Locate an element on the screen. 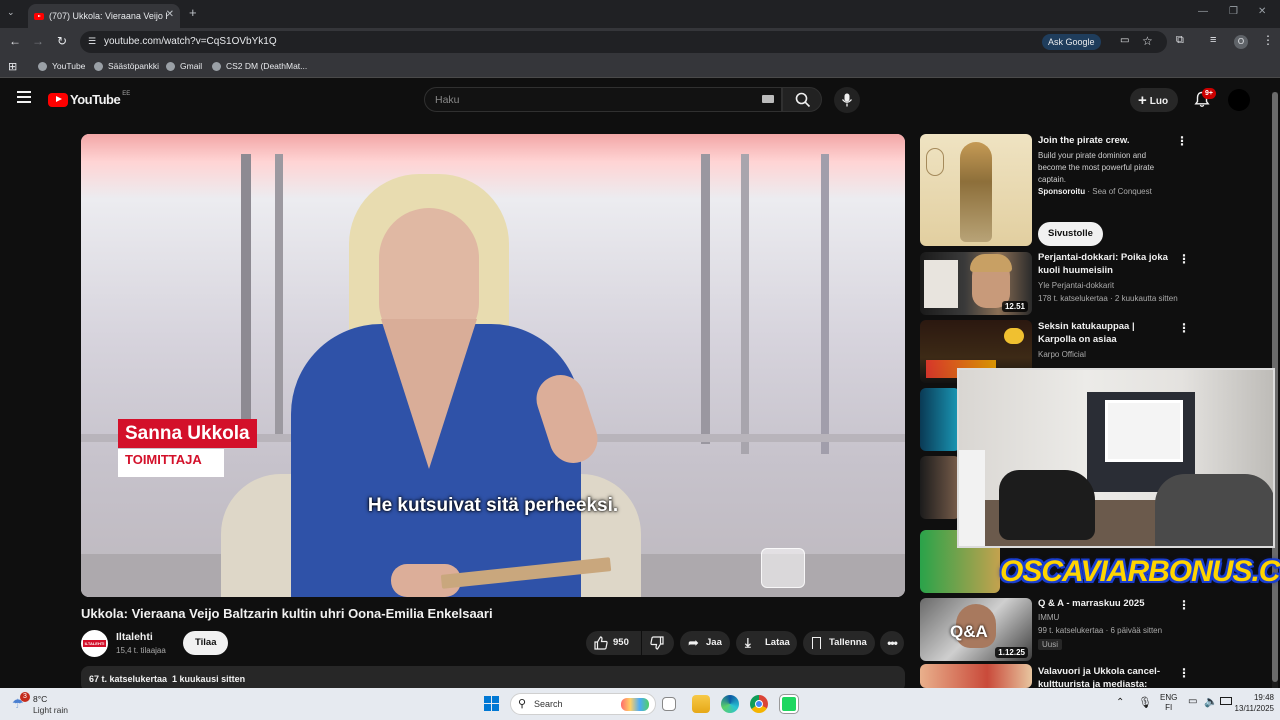 The height and width of the screenshot is (720, 1280). channel-2: Karpo Official is located at coordinates (1062, 354).